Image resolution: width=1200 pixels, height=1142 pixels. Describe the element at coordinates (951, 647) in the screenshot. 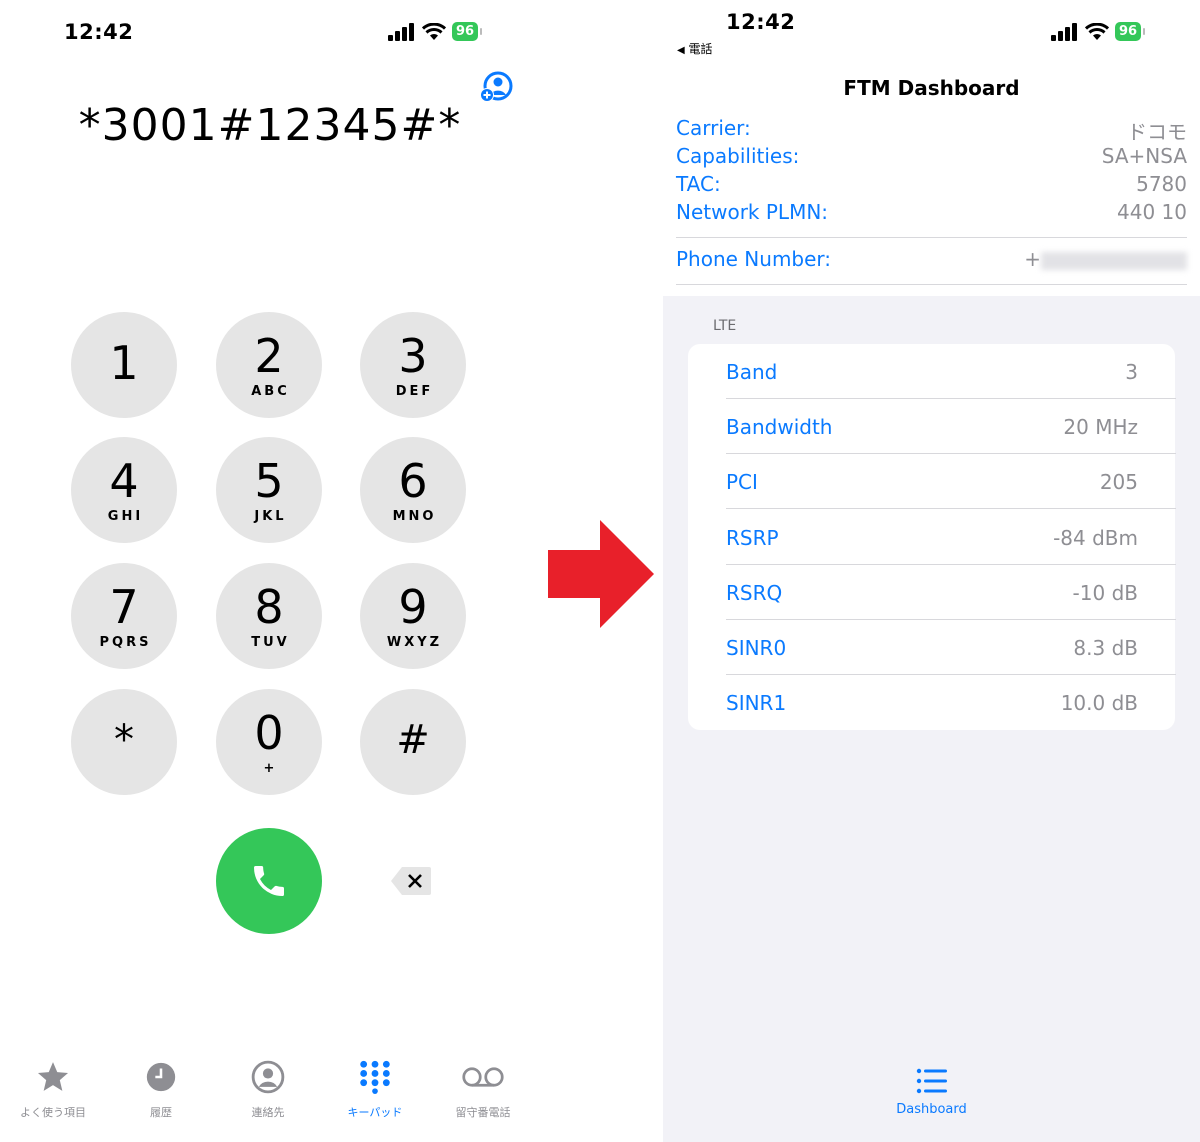

I see `lte-row-sinr0: SINR0 8.3 dB` at that location.